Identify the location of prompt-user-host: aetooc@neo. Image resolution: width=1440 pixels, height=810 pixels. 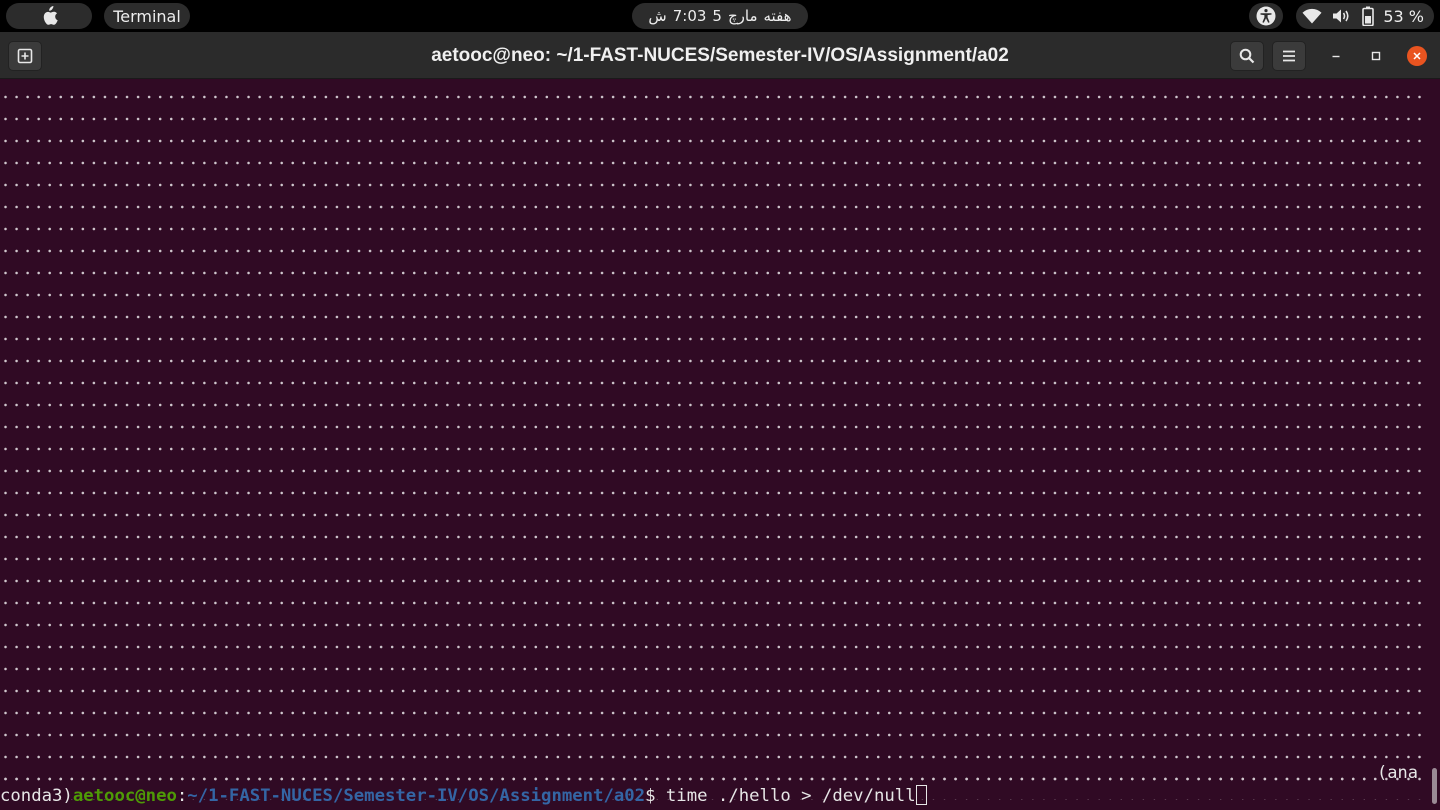
(124, 796).